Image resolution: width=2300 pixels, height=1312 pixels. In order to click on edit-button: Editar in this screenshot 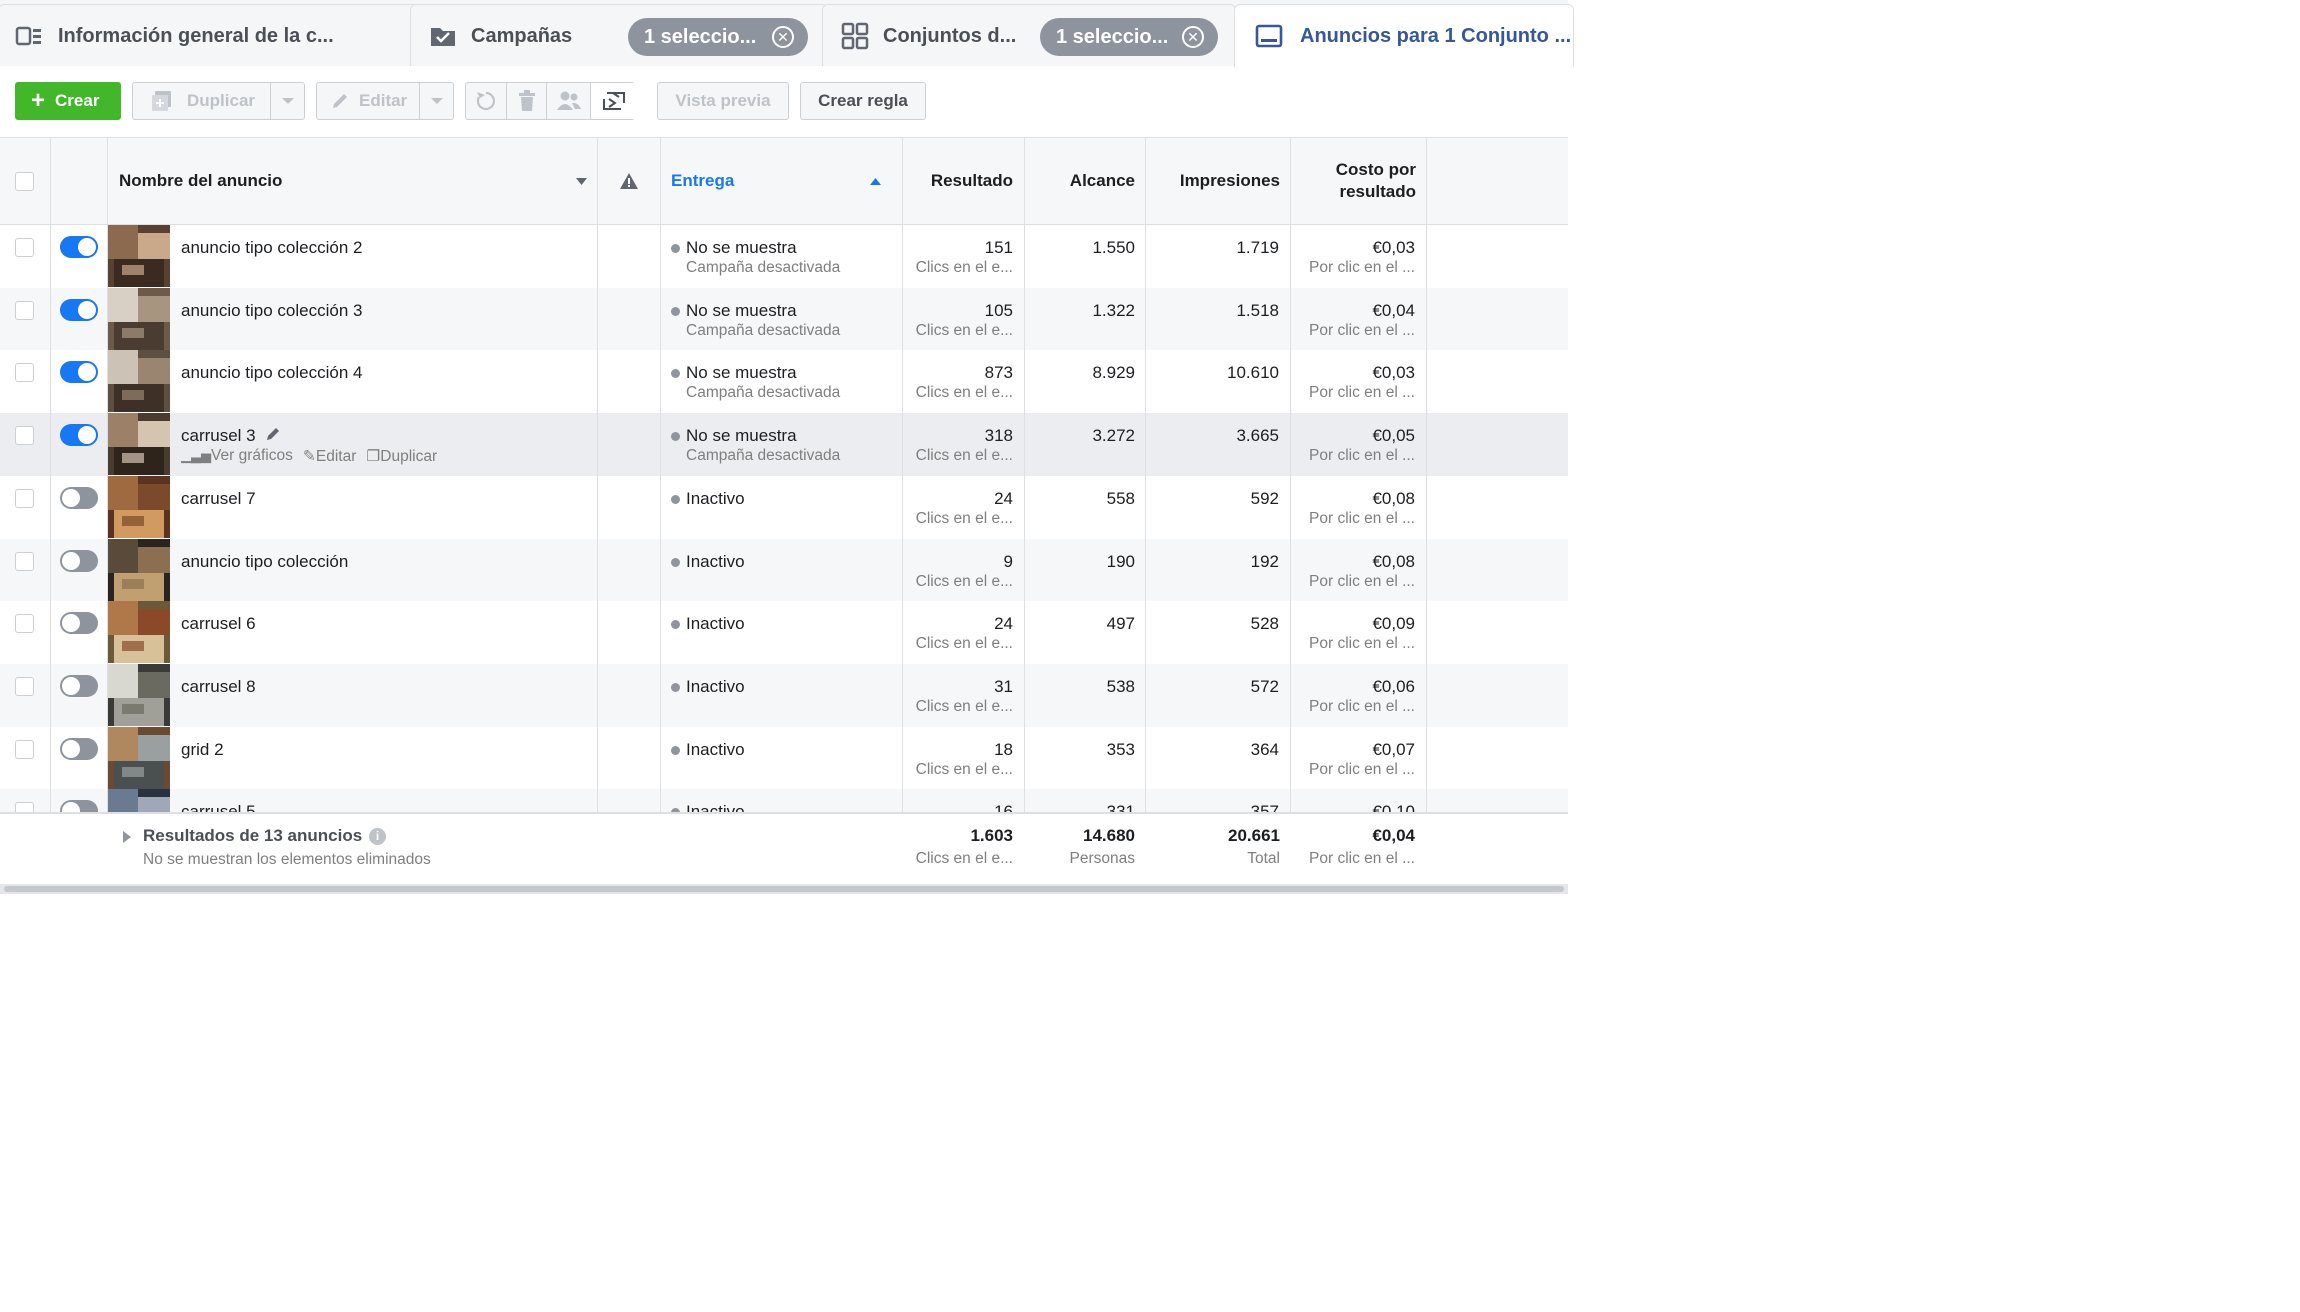, I will do `click(385, 101)`.